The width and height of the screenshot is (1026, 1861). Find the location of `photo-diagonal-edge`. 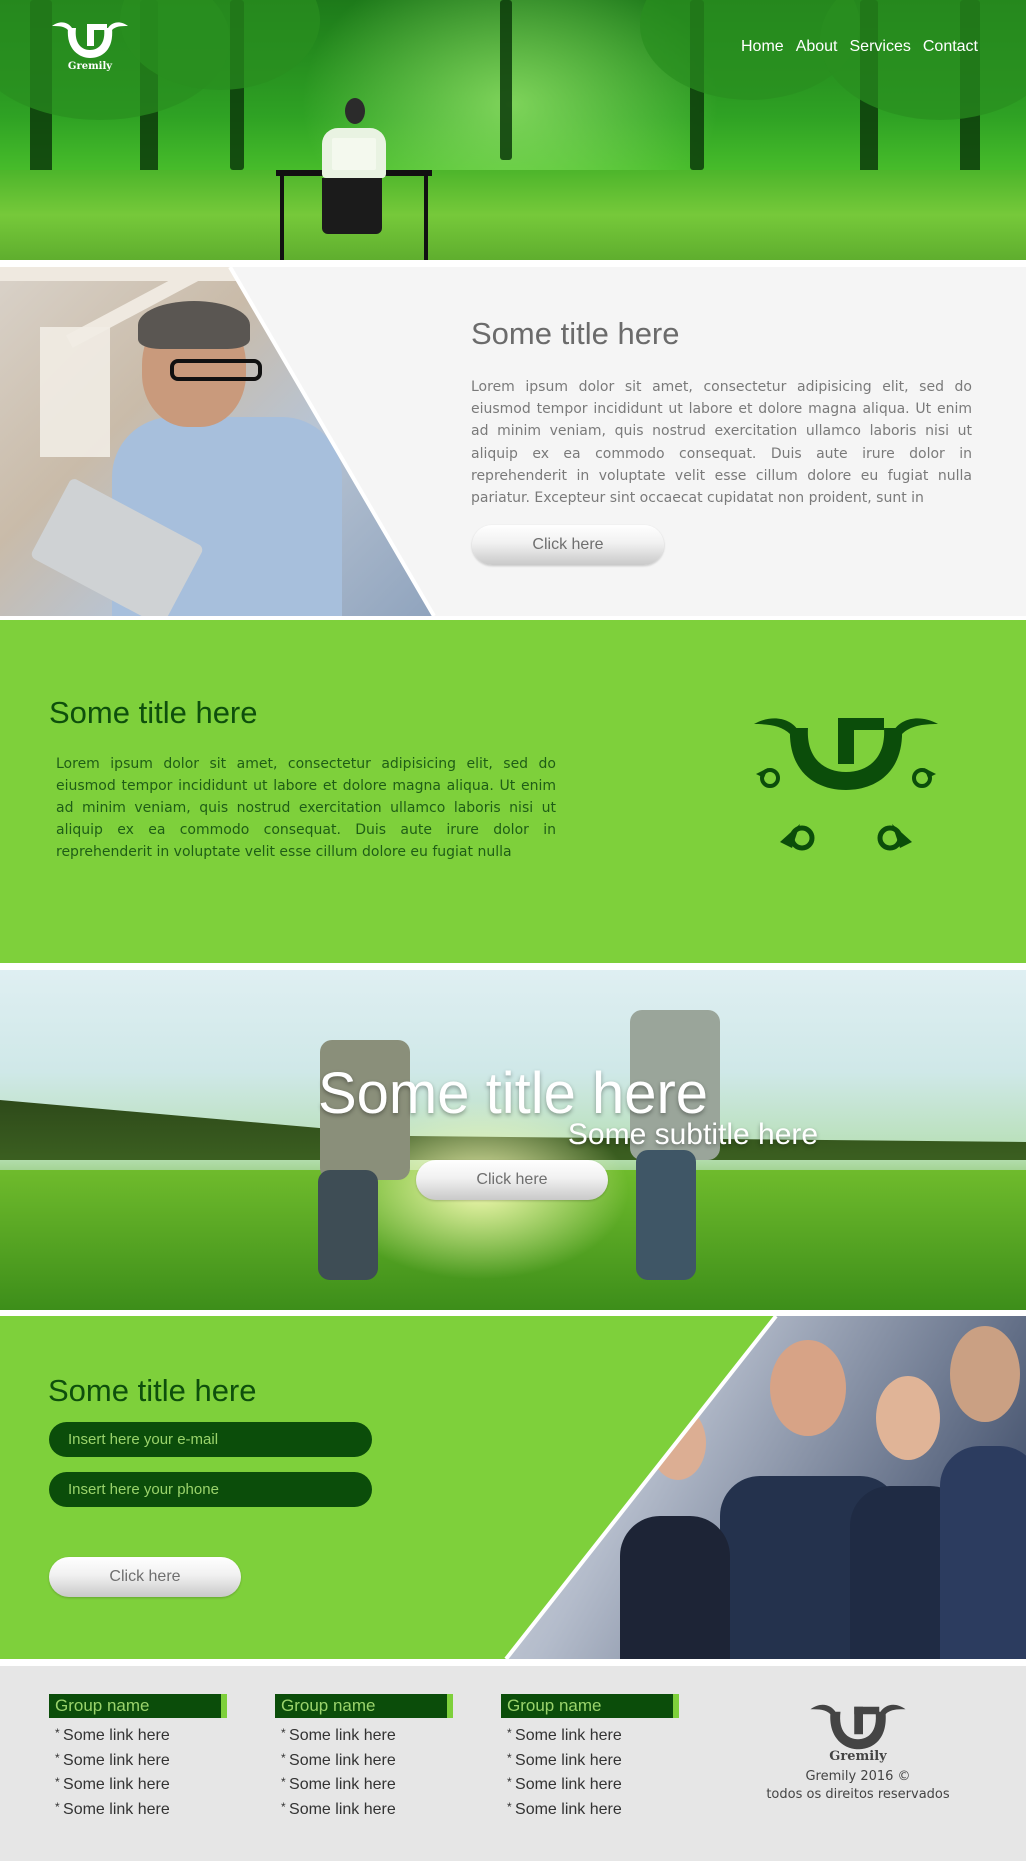

photo-diagonal-edge is located at coordinates (332, 441).